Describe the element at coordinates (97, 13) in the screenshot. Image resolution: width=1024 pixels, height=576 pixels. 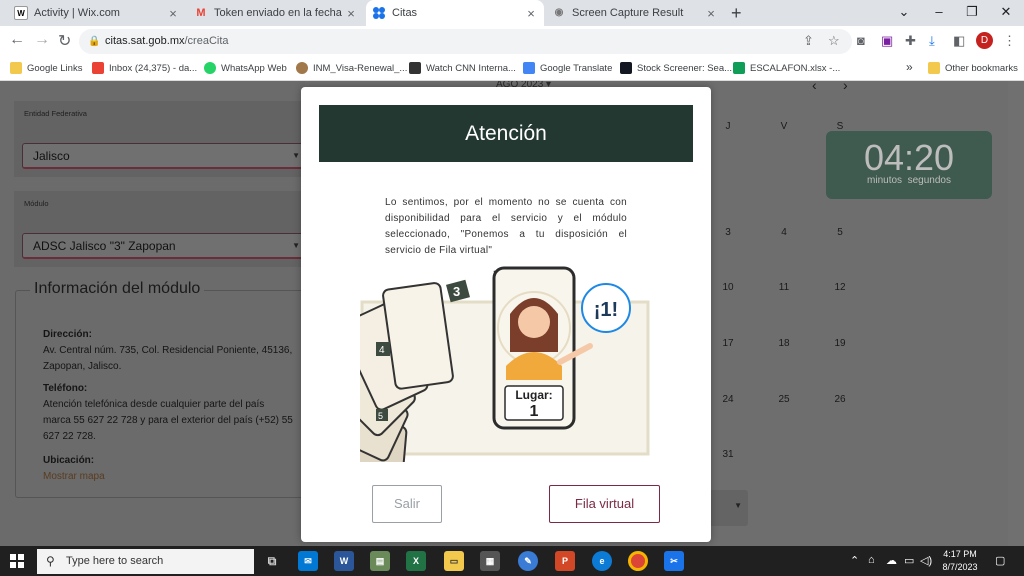
I see `tab-wix: W Activity | Wix.com ×` at that location.